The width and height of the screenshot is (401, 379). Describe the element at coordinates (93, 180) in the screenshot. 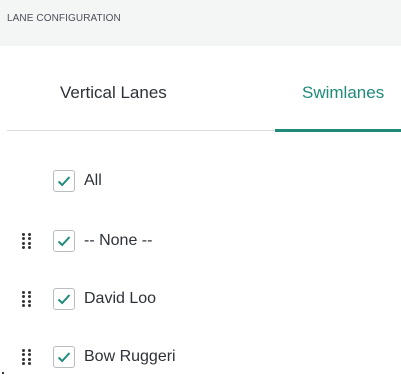

I see `lane-label: All` at that location.